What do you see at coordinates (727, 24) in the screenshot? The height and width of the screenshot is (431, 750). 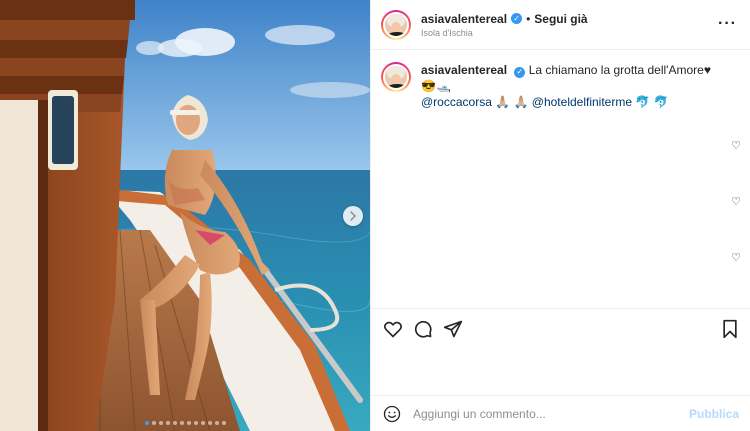 I see `more-options-icon: ···` at bounding box center [727, 24].